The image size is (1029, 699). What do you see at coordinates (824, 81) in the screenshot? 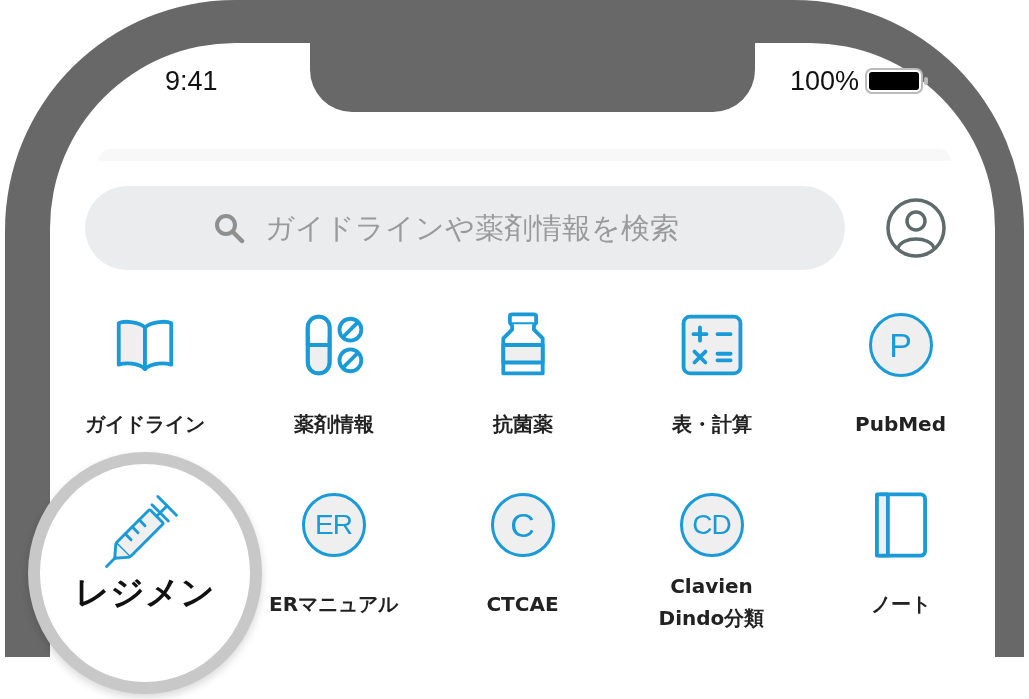
I see `battery-percent: 100%` at bounding box center [824, 81].